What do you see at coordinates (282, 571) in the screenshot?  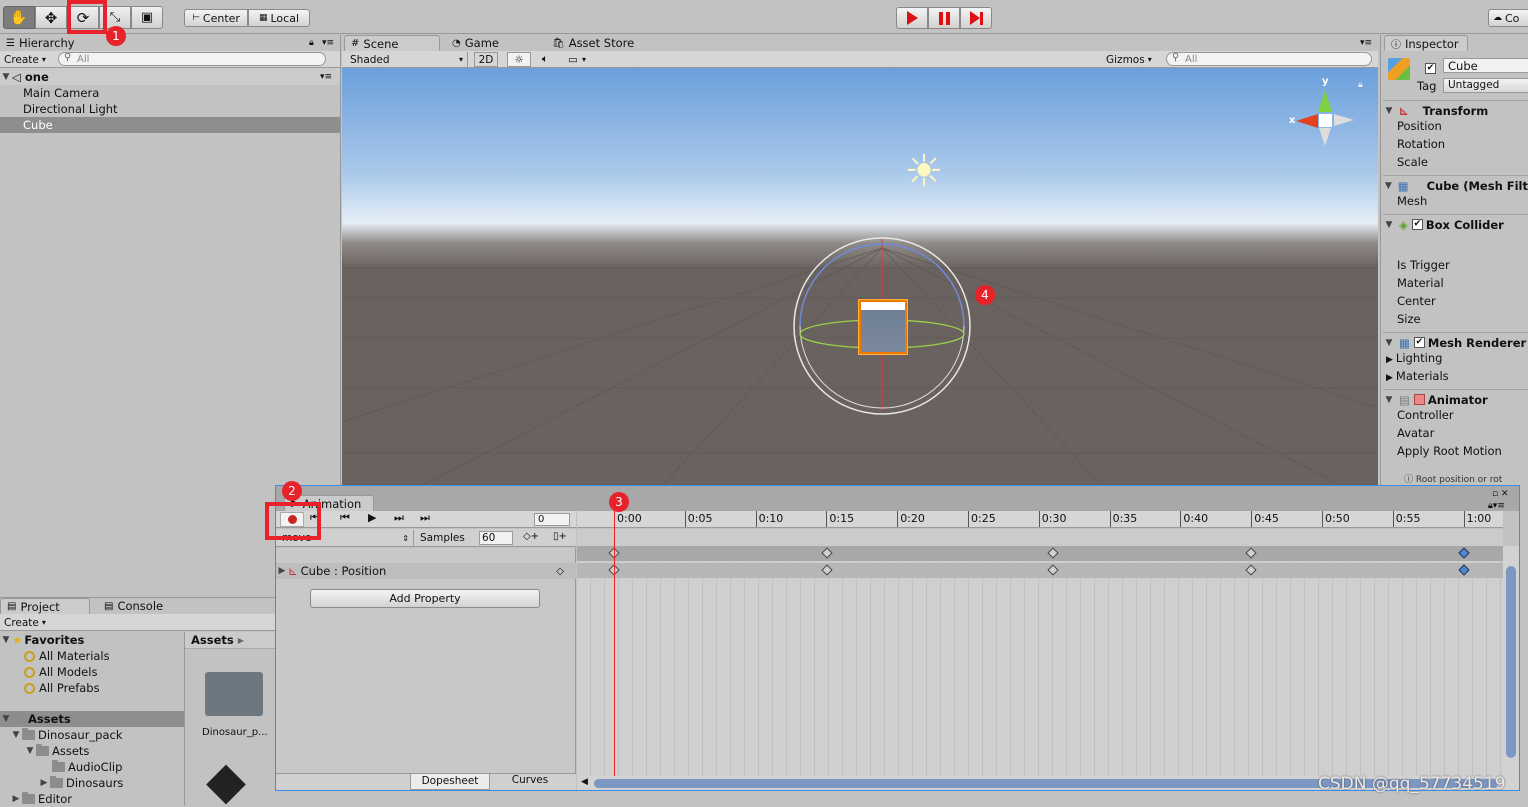 I see `expand-arrow-icon: ▶` at bounding box center [282, 571].